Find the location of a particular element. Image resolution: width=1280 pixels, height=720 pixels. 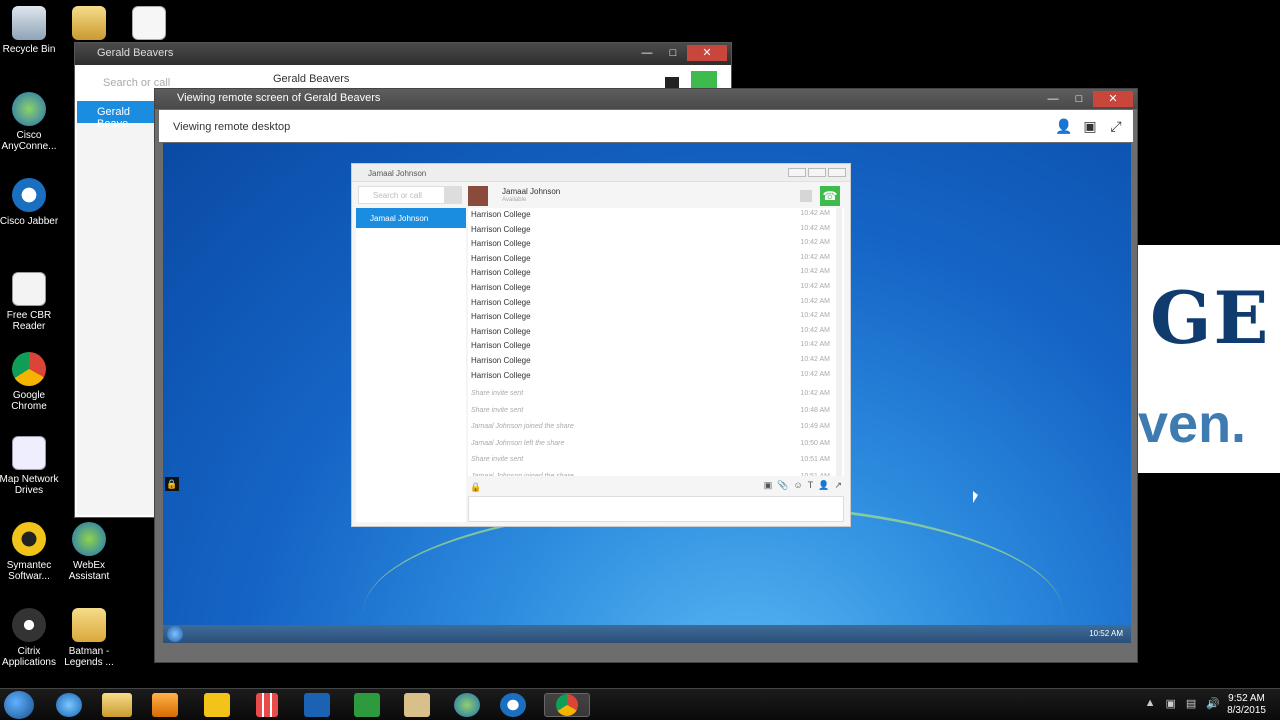

desktop-icon-label: Free CBR Reader is located at coordinates (29, 321).